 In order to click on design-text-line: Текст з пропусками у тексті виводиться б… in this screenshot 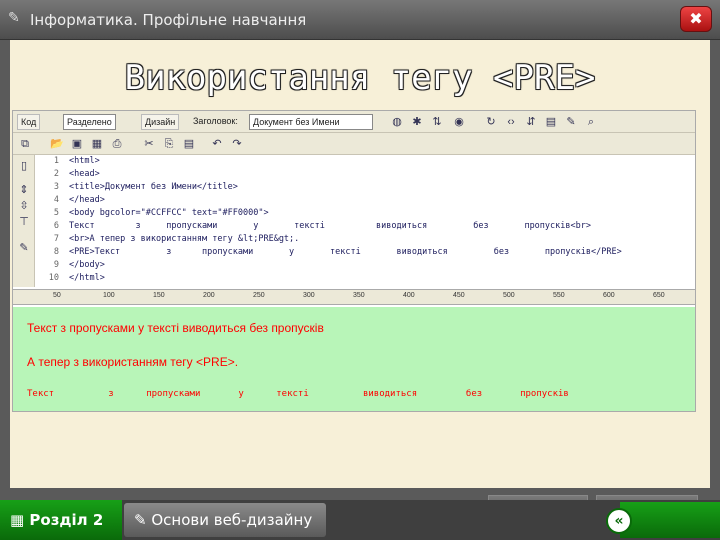, I will do `click(175, 328)`.